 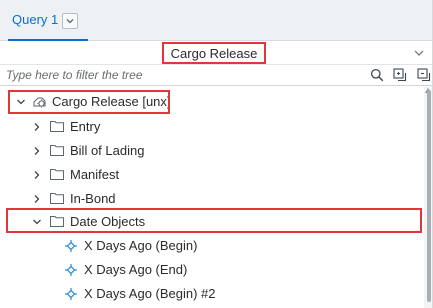 What do you see at coordinates (39, 102) in the screenshot?
I see `universe-icon` at bounding box center [39, 102].